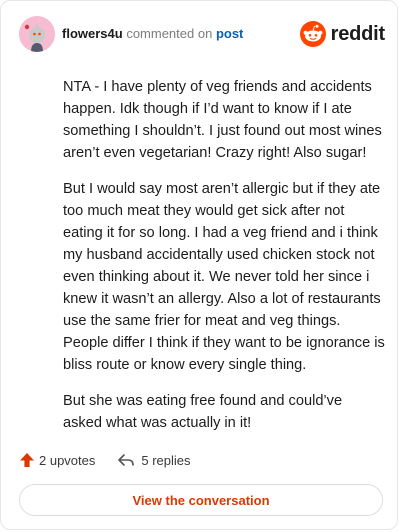  What do you see at coordinates (27, 460) in the screenshot?
I see `upvote-arrow-icon` at bounding box center [27, 460].